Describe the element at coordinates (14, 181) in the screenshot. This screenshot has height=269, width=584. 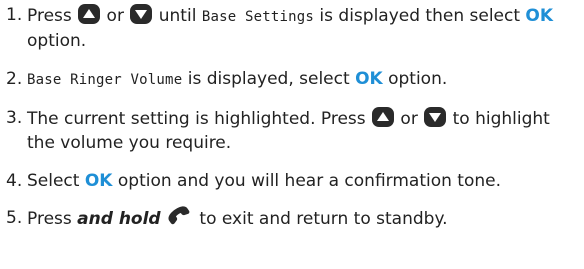
I see `step-number: 4.` at that location.